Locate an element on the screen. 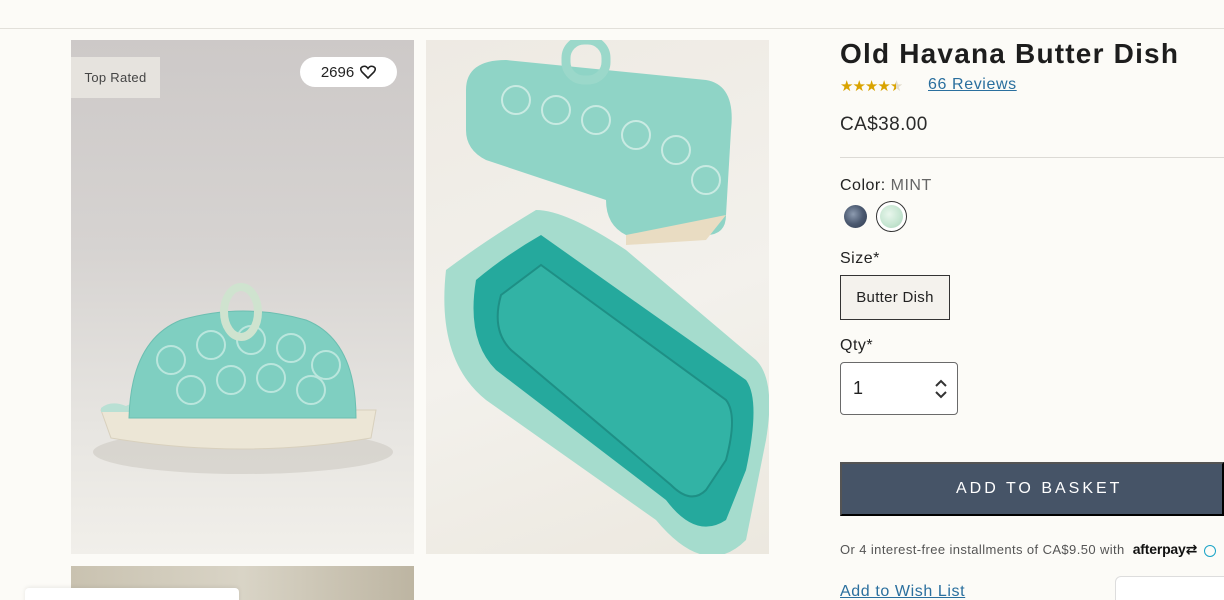  heart-icon is located at coordinates (368, 72).